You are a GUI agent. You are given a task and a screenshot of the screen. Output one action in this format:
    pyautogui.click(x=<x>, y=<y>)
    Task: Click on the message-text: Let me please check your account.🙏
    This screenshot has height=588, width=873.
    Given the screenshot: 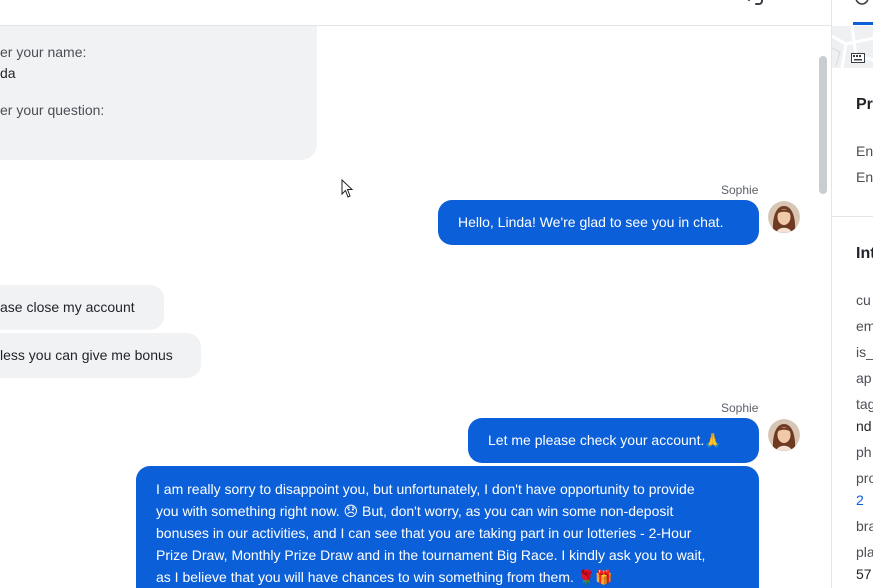 What is the action you would take?
    pyautogui.click(x=605, y=440)
    